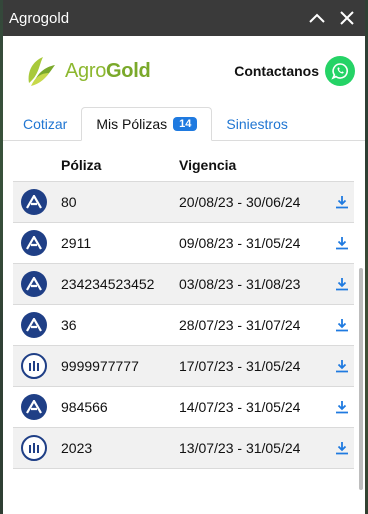 This screenshot has width=368, height=514. I want to click on poliza-number: 2911, so click(76, 243).